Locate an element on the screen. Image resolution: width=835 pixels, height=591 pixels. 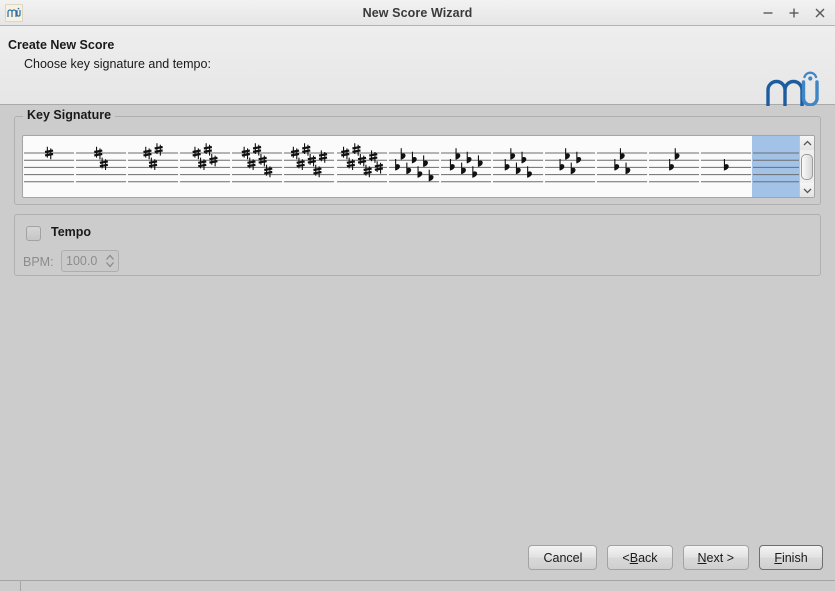
bpm-spinbox: 100.0 is located at coordinates (90, 261).